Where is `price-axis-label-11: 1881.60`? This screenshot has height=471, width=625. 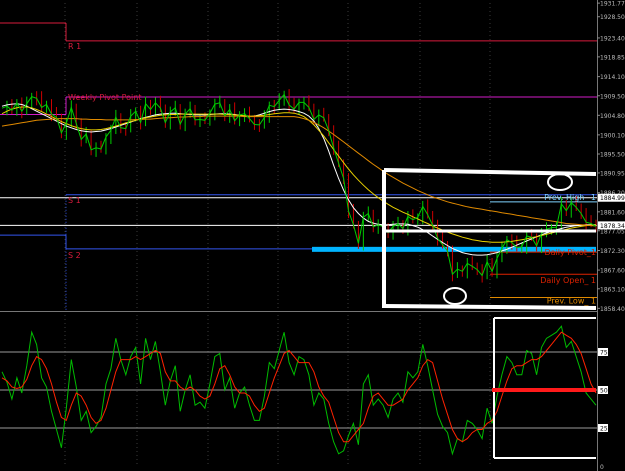
price-axis-label-11: 1881.60 is located at coordinates (612, 212).